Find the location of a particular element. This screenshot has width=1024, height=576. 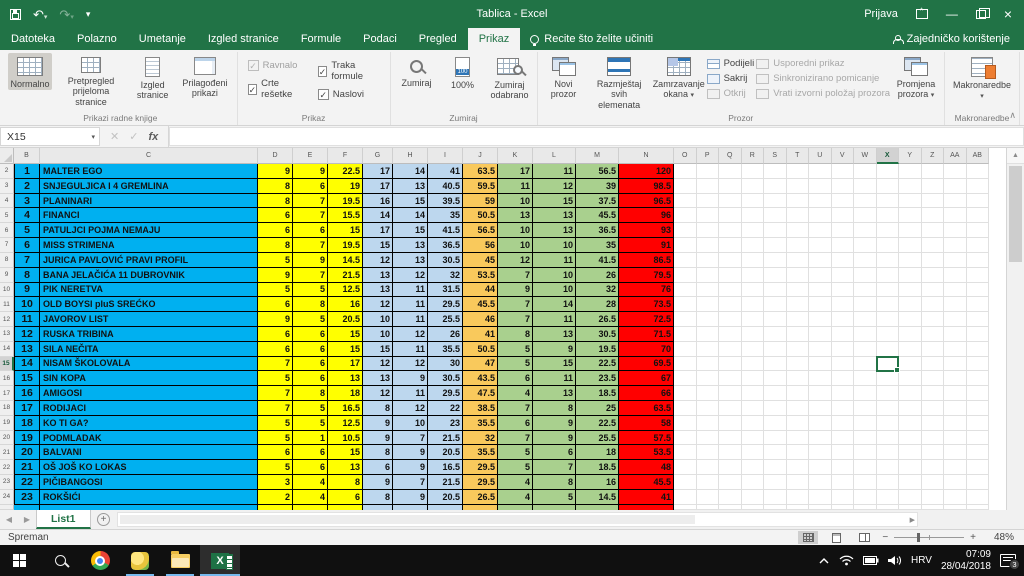

cell: 18.5 is located at coordinates (597, 393).